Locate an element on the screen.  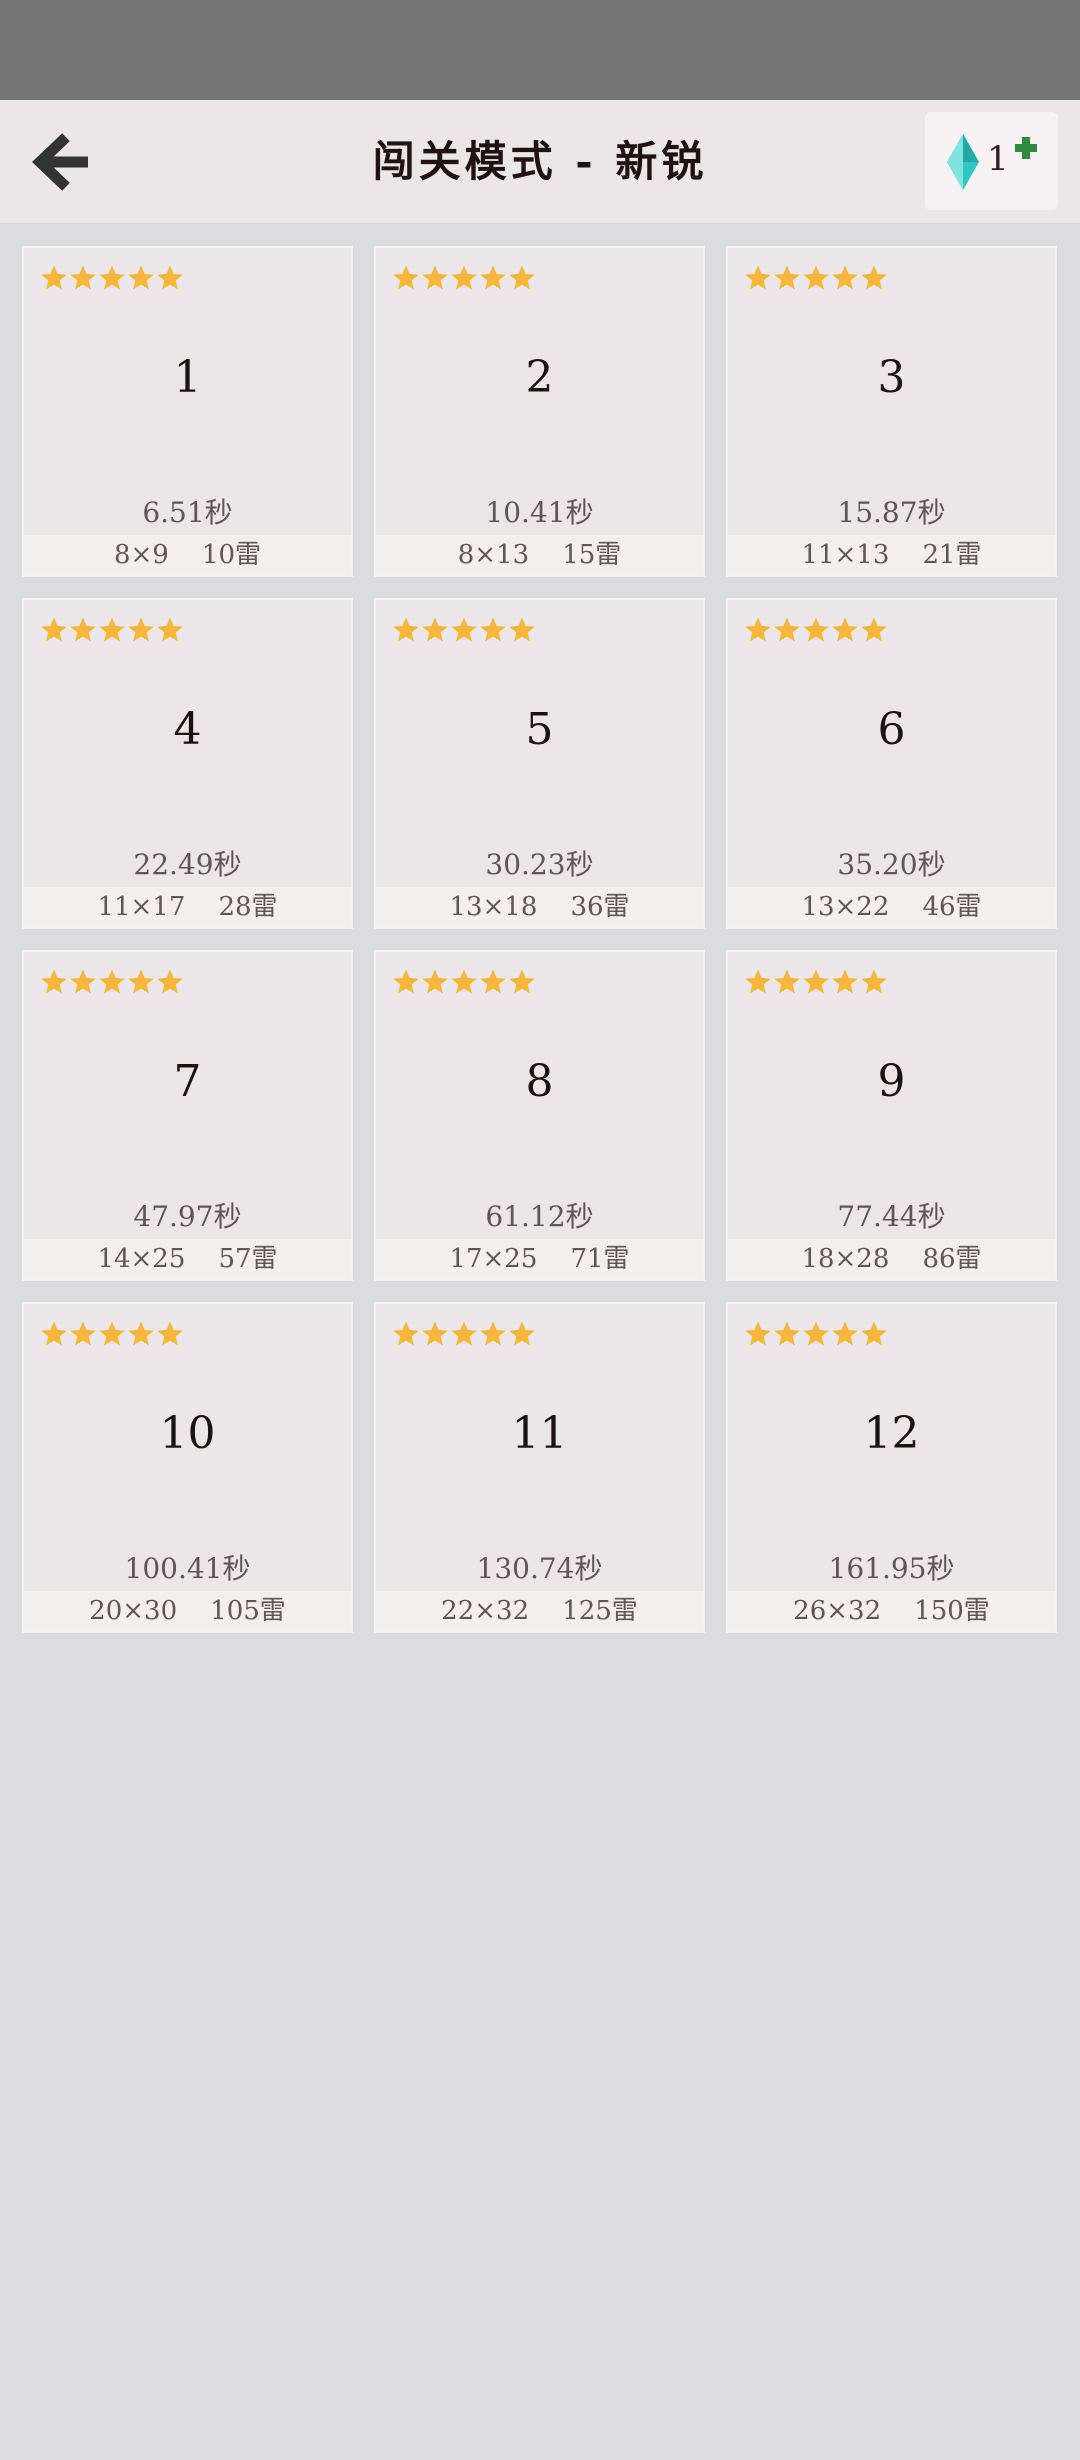
best-time: 15.87秒 is located at coordinates (891, 512).